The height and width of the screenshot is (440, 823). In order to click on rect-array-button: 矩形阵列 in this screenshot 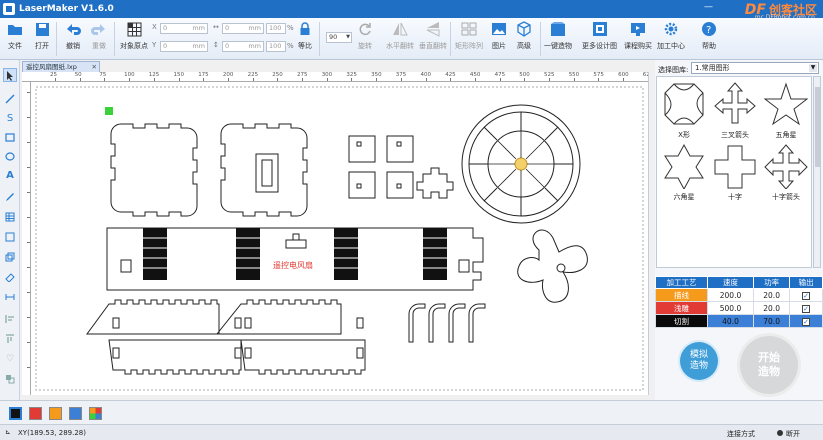, I will do `click(469, 35)`.